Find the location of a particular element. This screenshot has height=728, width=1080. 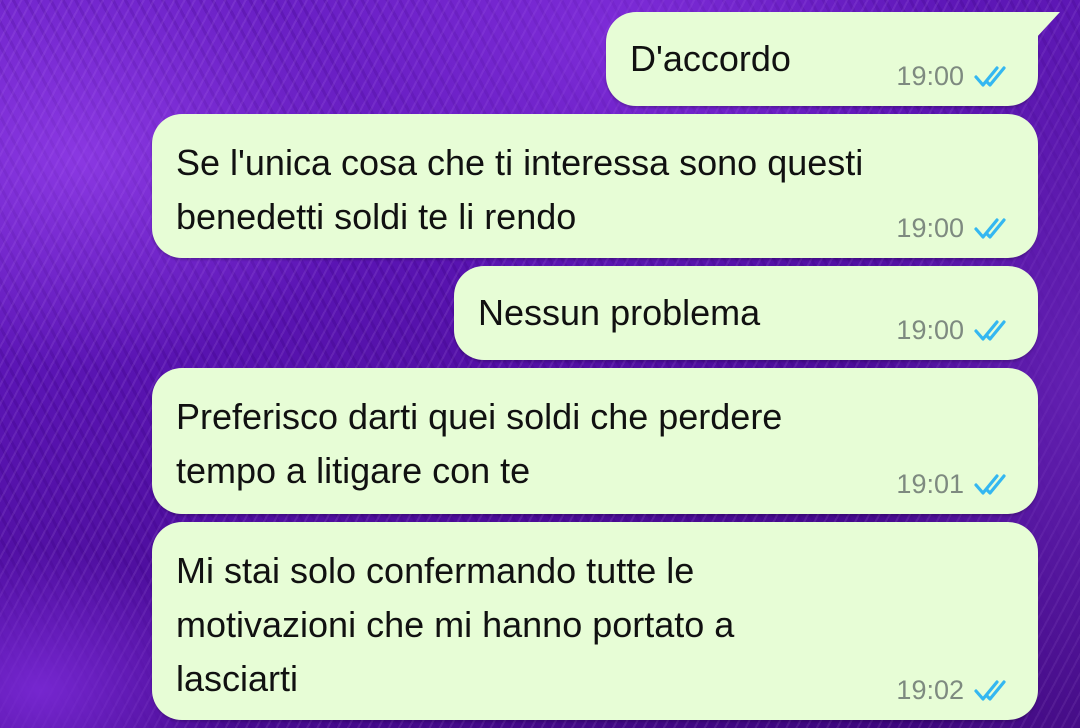

message-text: D'accordo is located at coordinates (710, 58).